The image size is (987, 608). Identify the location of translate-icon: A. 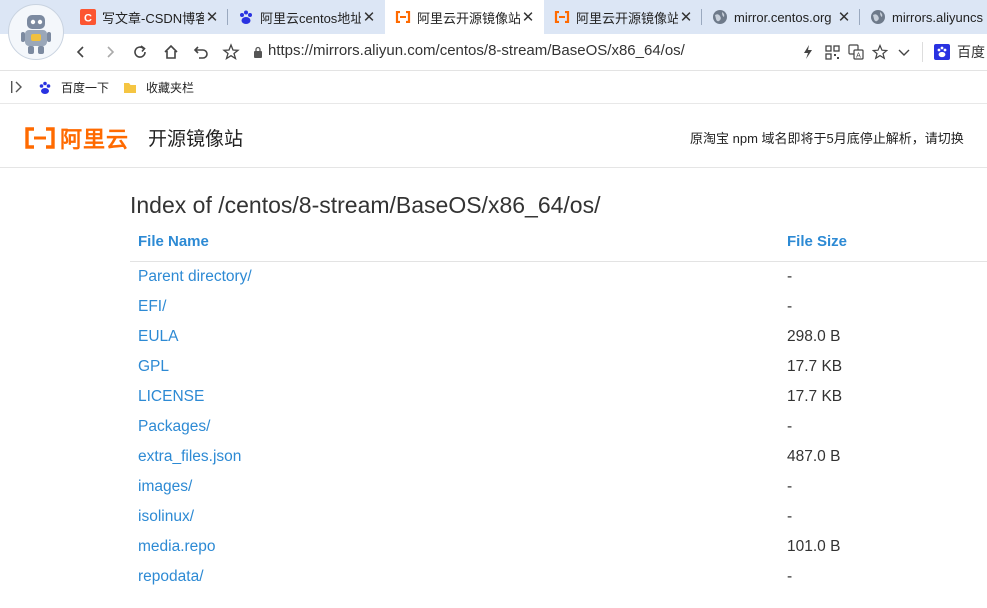
(856, 52).